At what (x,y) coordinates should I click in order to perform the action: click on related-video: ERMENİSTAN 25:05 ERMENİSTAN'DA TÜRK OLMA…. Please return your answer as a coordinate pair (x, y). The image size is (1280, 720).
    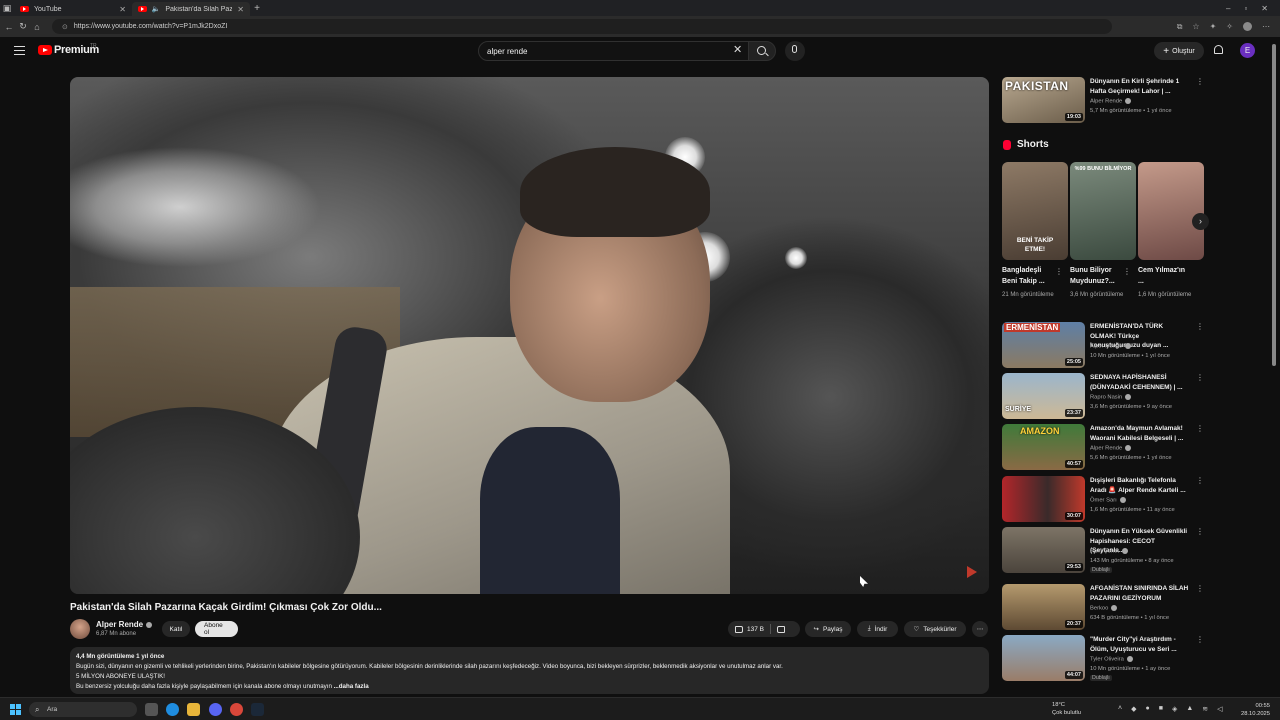
    Looking at the image, I should click on (1103, 345).